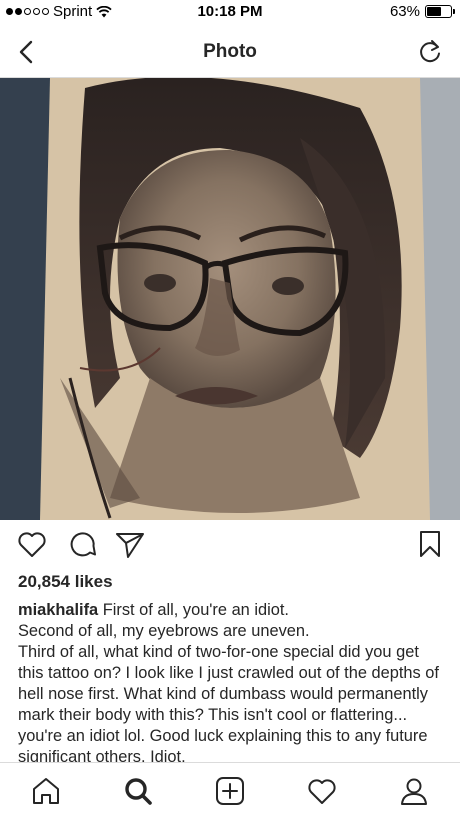 This screenshot has width=460, height=818. I want to click on caption-text: First of all, you're an idiot., so click(195, 610).